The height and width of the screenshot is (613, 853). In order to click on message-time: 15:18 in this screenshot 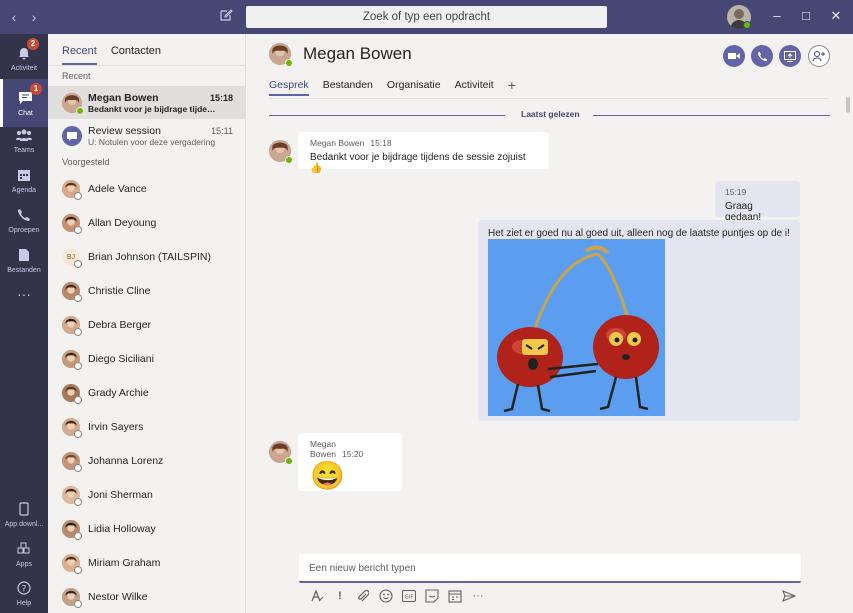, I will do `click(381, 143)`.